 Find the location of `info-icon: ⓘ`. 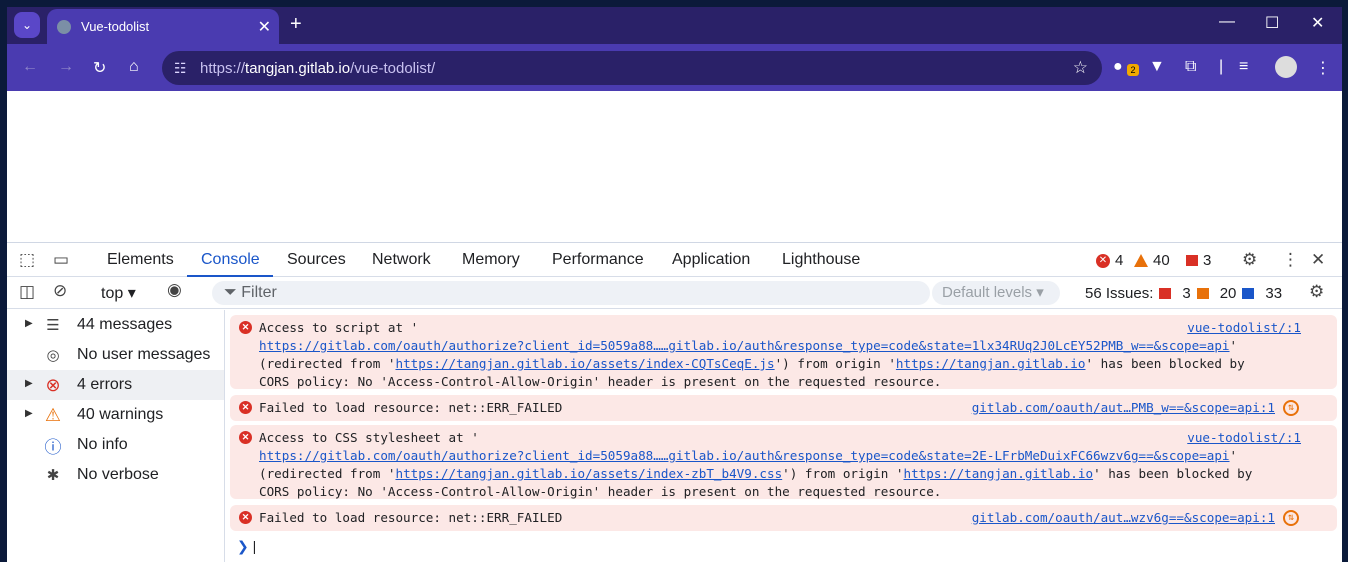

info-icon: ⓘ is located at coordinates (53, 447).